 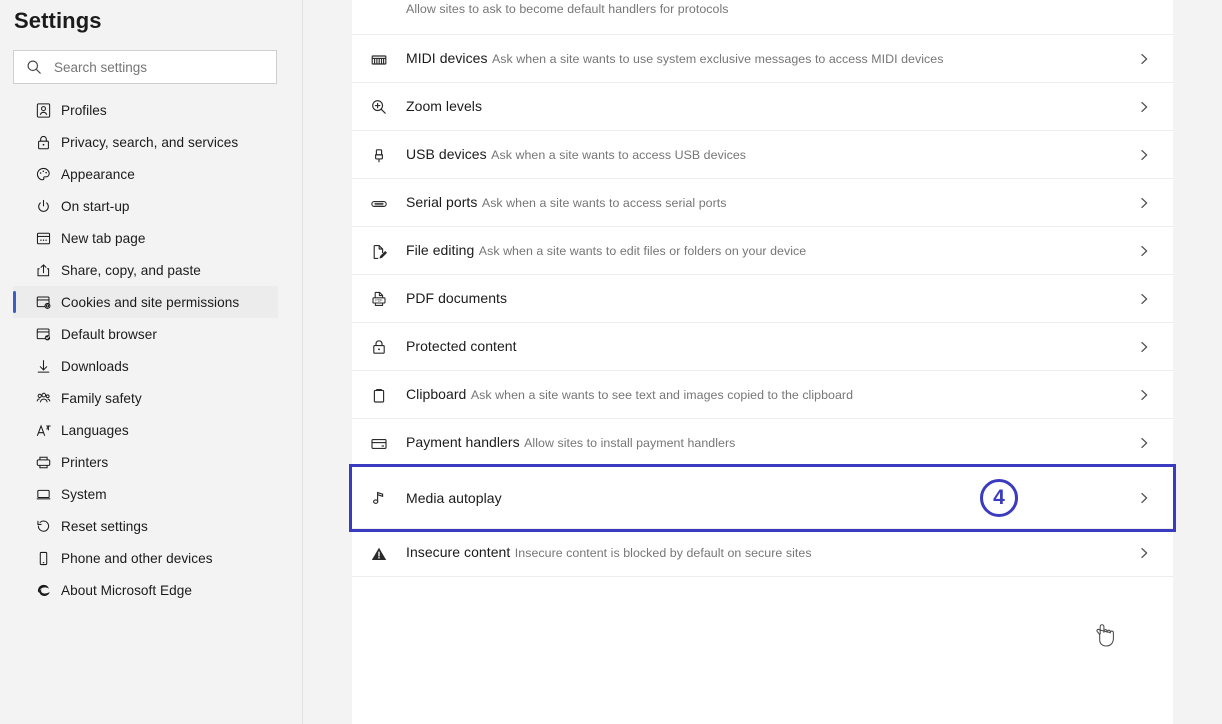 What do you see at coordinates (103, 238) in the screenshot?
I see `sidebar-item-label: New tab page` at bounding box center [103, 238].